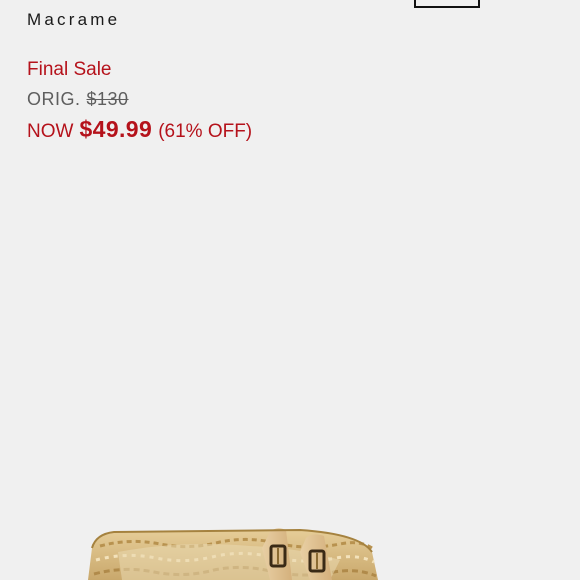  Describe the element at coordinates (107, 99) in the screenshot. I see `orig-price: $130` at that location.